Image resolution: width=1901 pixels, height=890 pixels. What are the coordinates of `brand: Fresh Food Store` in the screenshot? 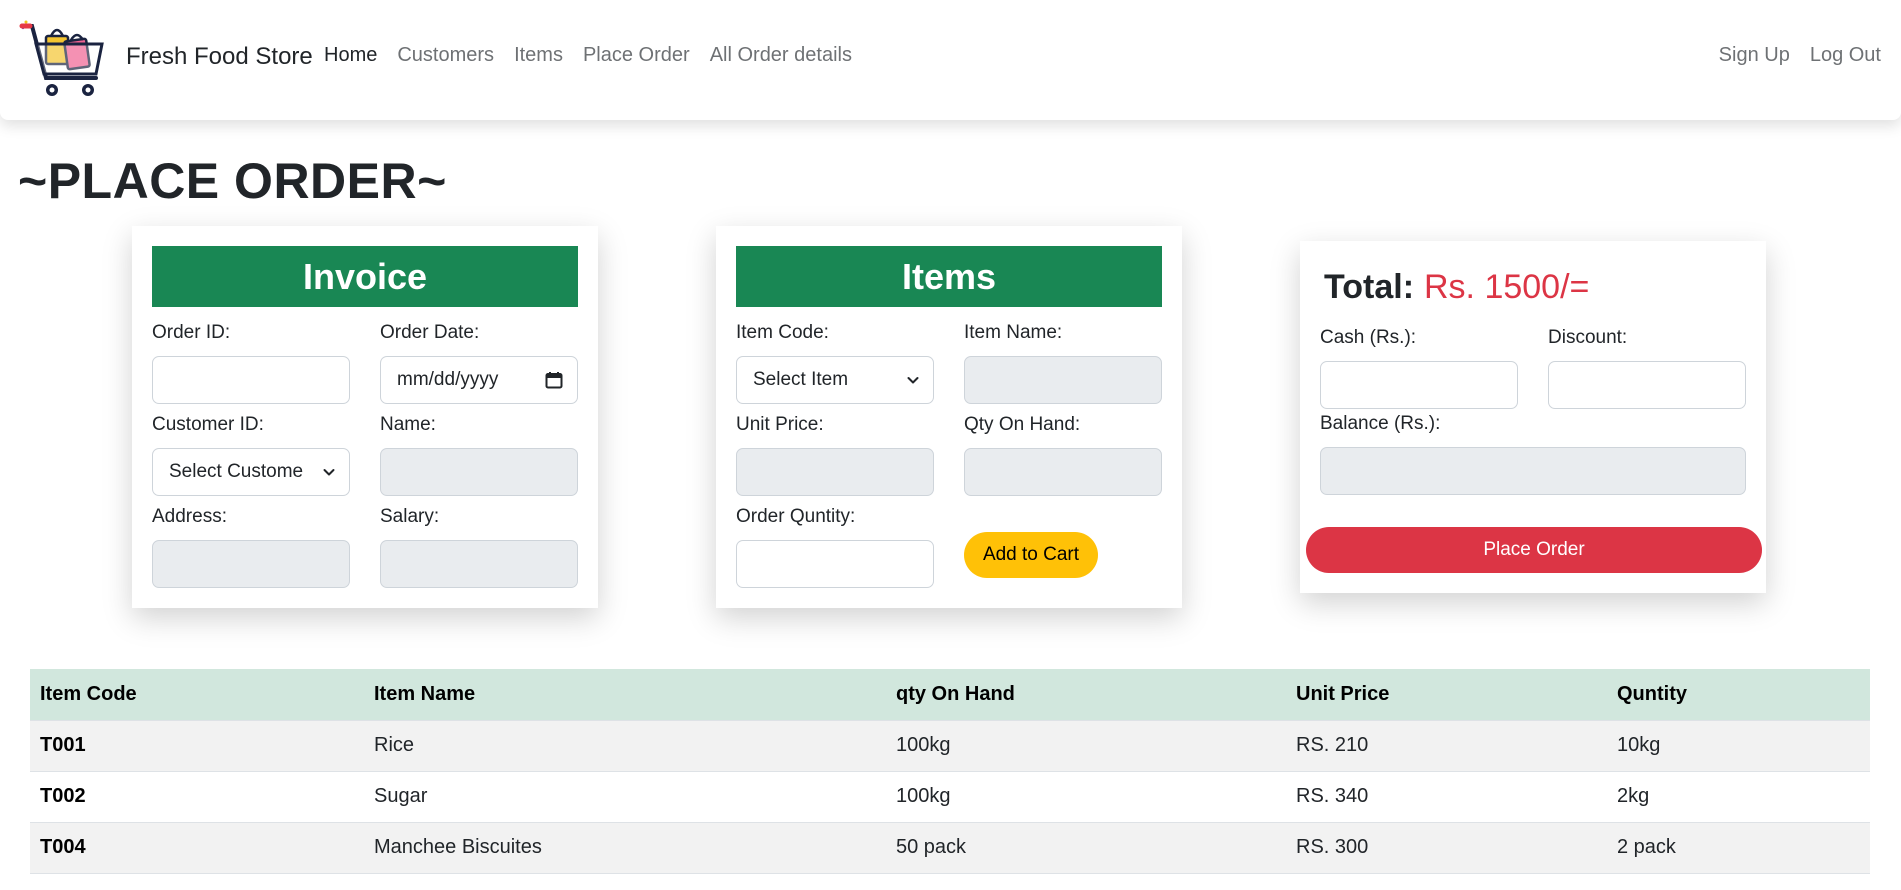 It's located at (165, 57).